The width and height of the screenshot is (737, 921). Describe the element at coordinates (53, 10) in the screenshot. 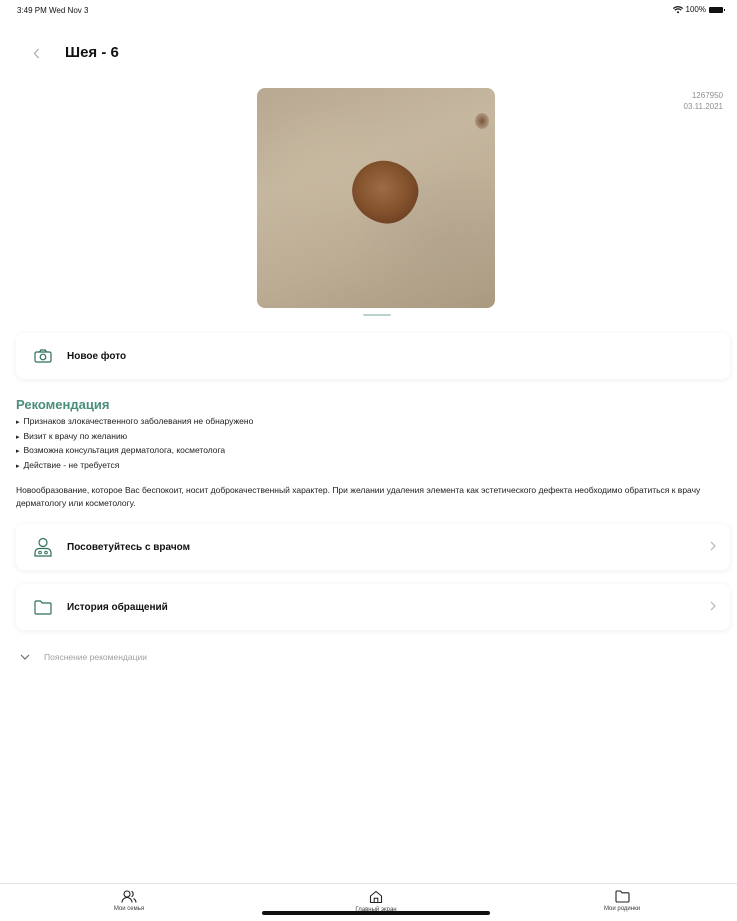

I see `status-time: 3:49 PM Wed Nov 3` at that location.